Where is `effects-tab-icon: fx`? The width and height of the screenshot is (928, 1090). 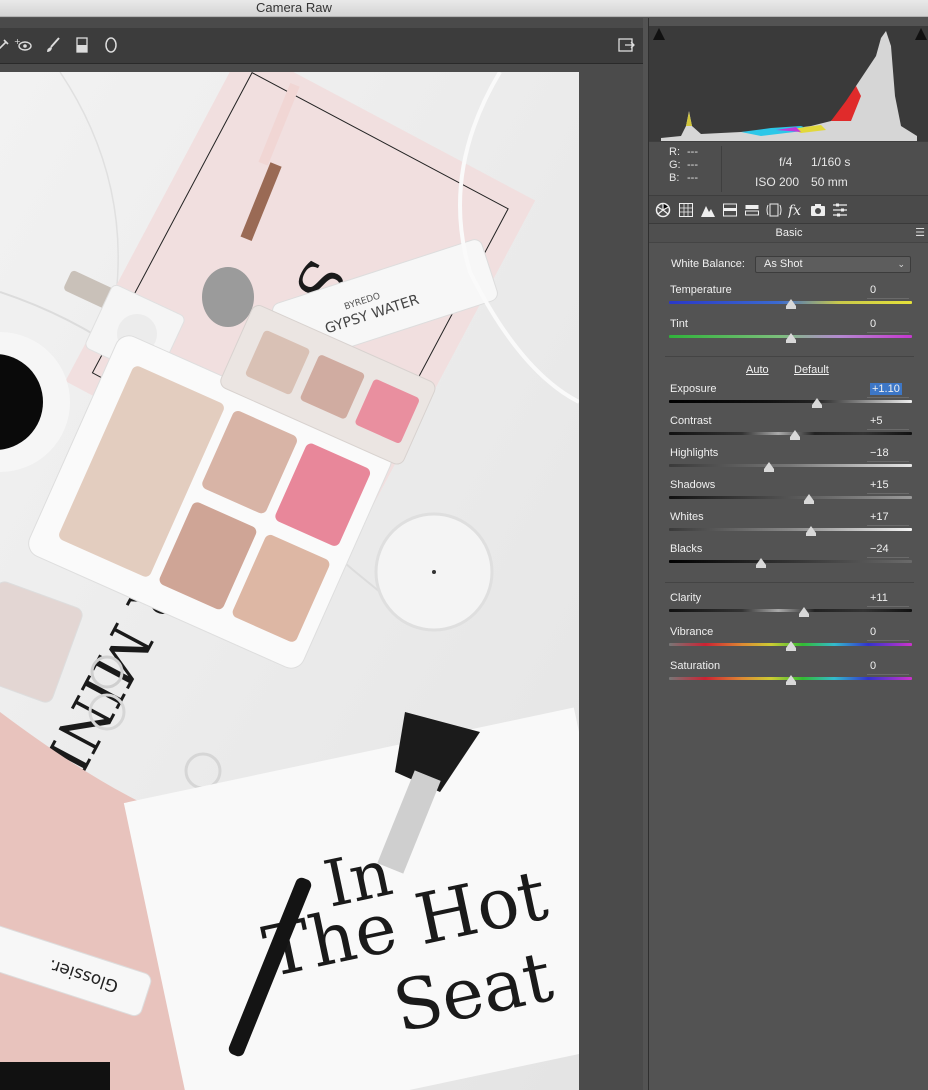 effects-tab-icon: fx is located at coordinates (796, 210).